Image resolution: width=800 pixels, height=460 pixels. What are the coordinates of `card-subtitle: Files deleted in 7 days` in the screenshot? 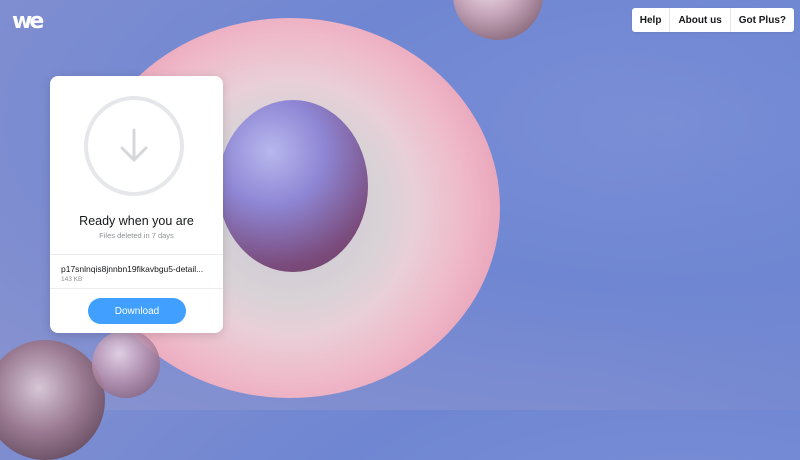 It's located at (136, 235).